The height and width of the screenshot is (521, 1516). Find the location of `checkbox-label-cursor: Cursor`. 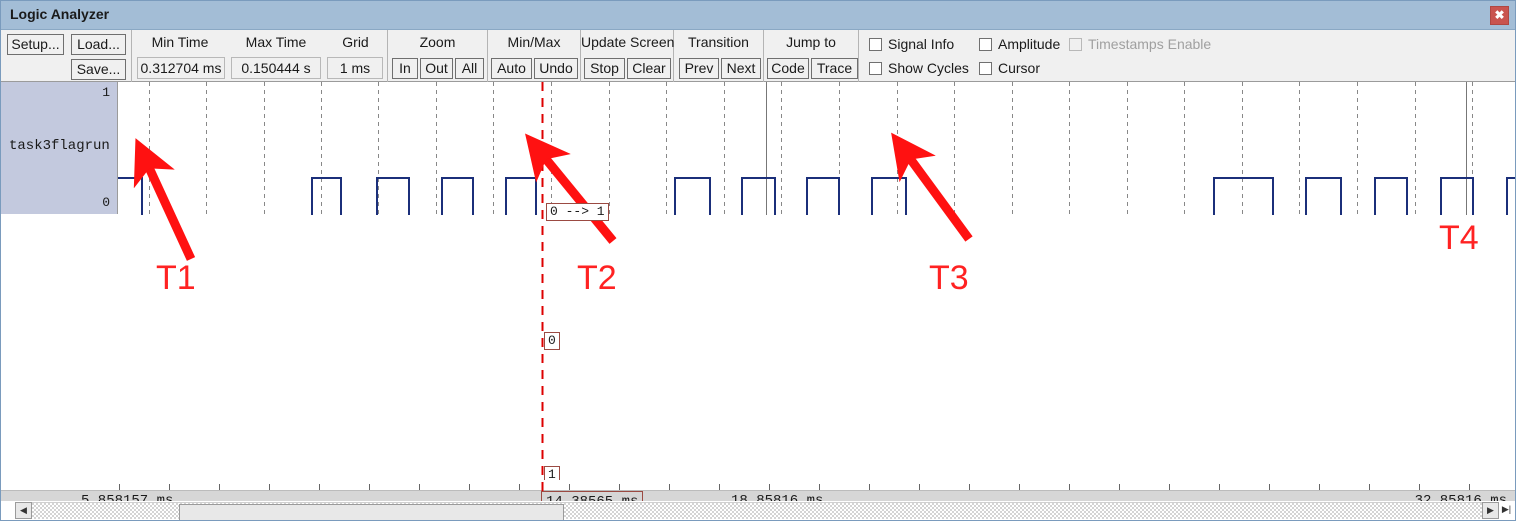

checkbox-label-cursor: Cursor is located at coordinates (1019, 68).